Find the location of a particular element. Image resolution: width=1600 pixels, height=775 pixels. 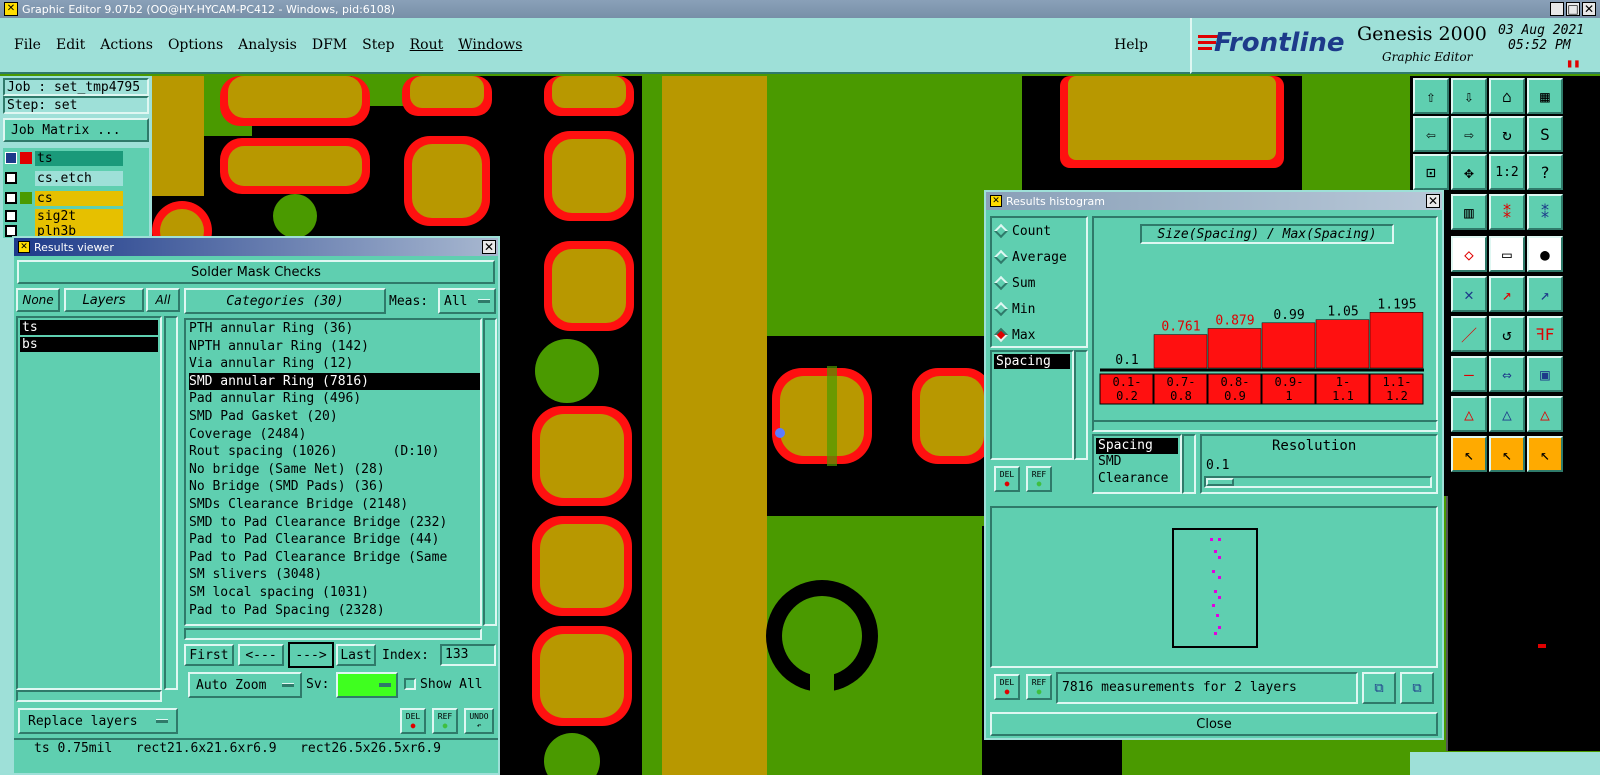

layer-row: ts is located at coordinates (64, 158).